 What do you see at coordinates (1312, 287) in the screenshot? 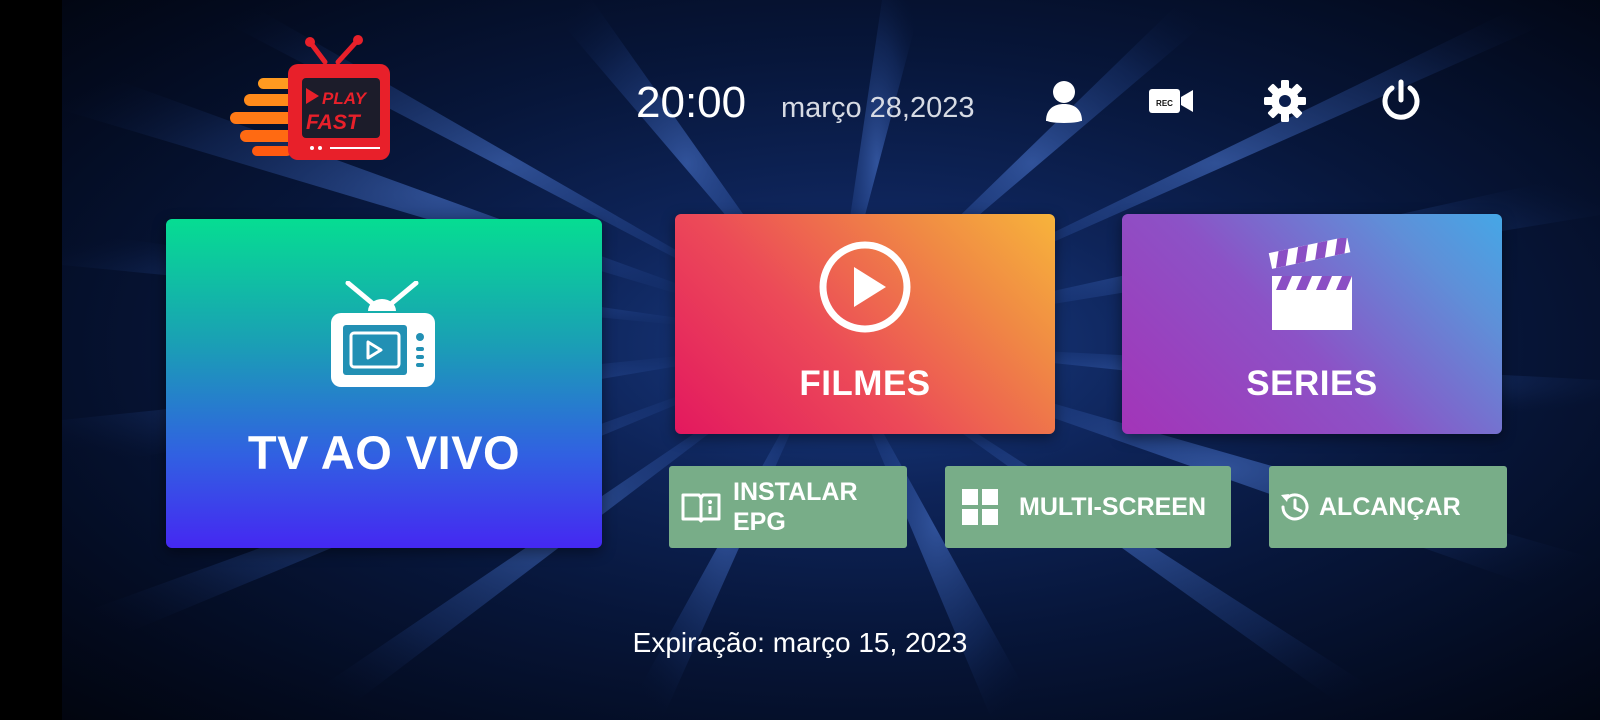
I see `clapperboard-icon` at bounding box center [1312, 287].